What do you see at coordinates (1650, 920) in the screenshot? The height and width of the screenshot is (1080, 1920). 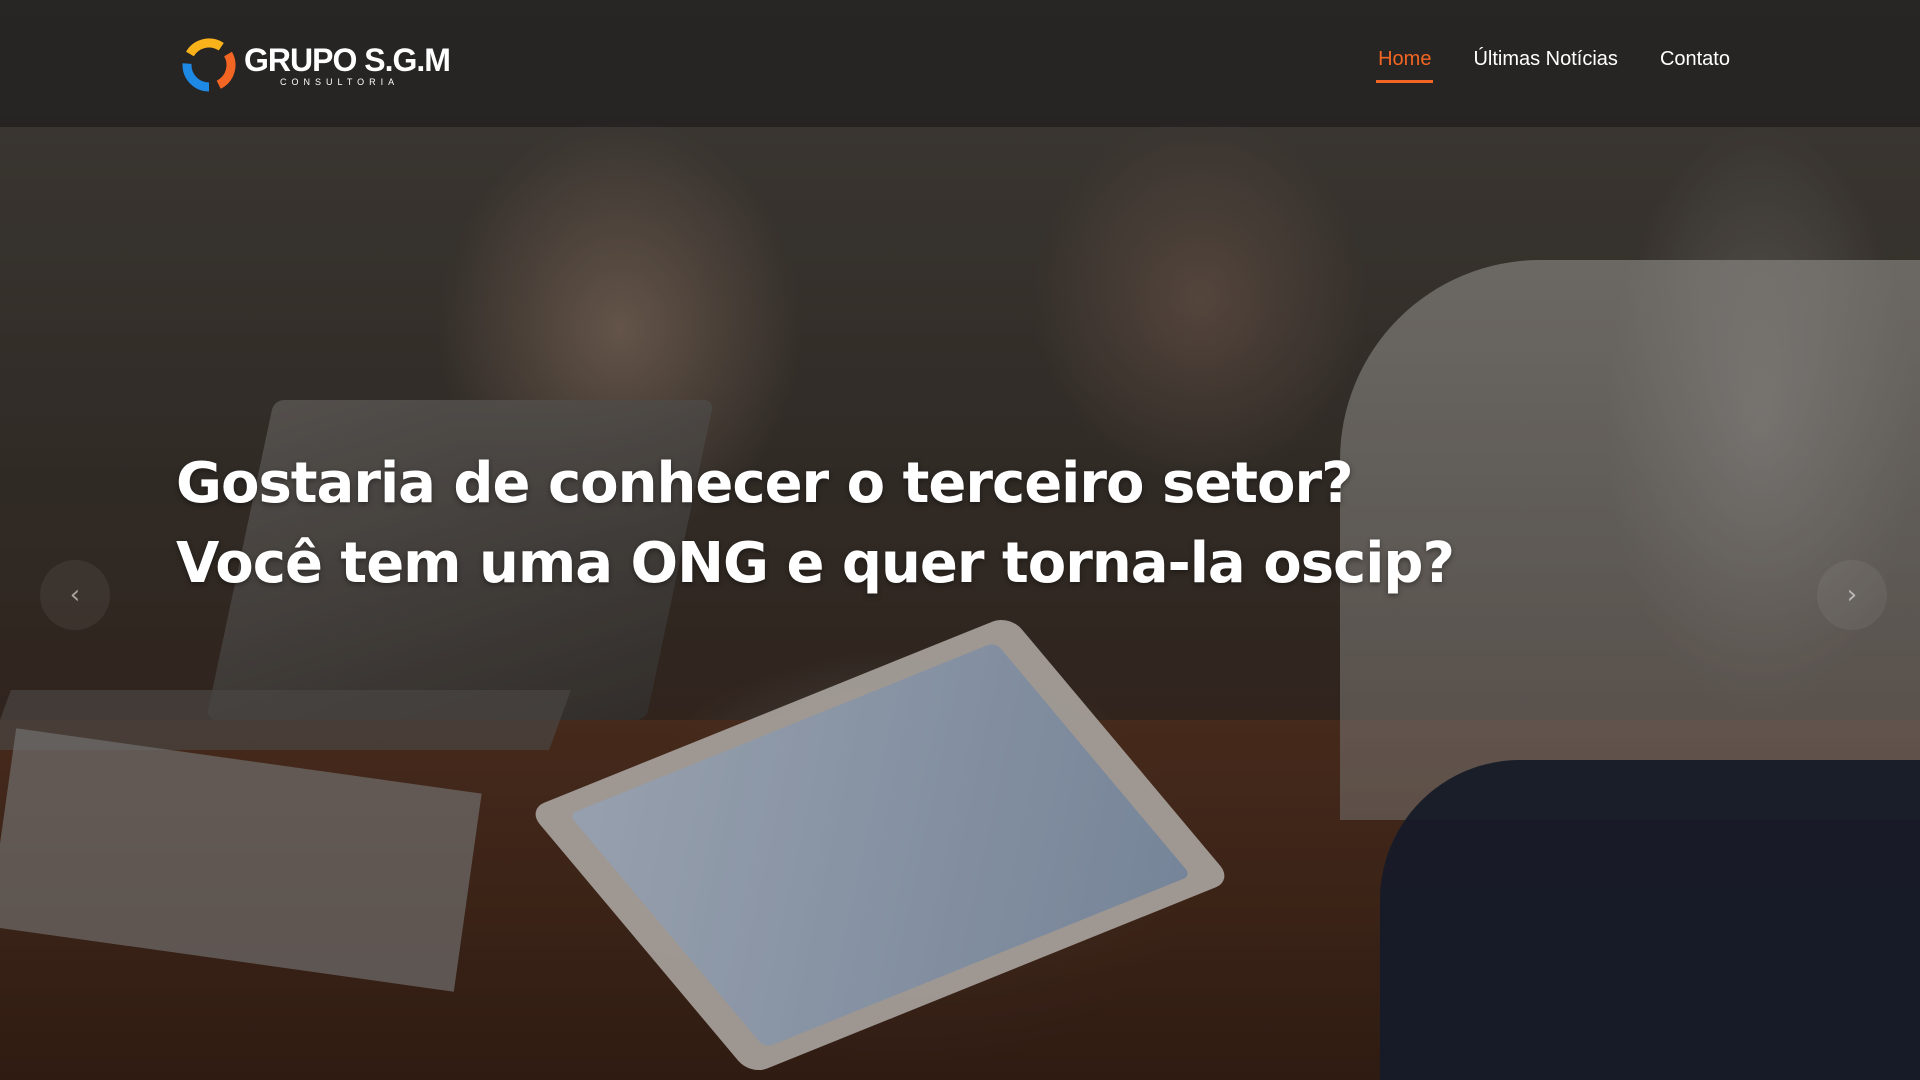 I see `sleeve-shape` at bounding box center [1650, 920].